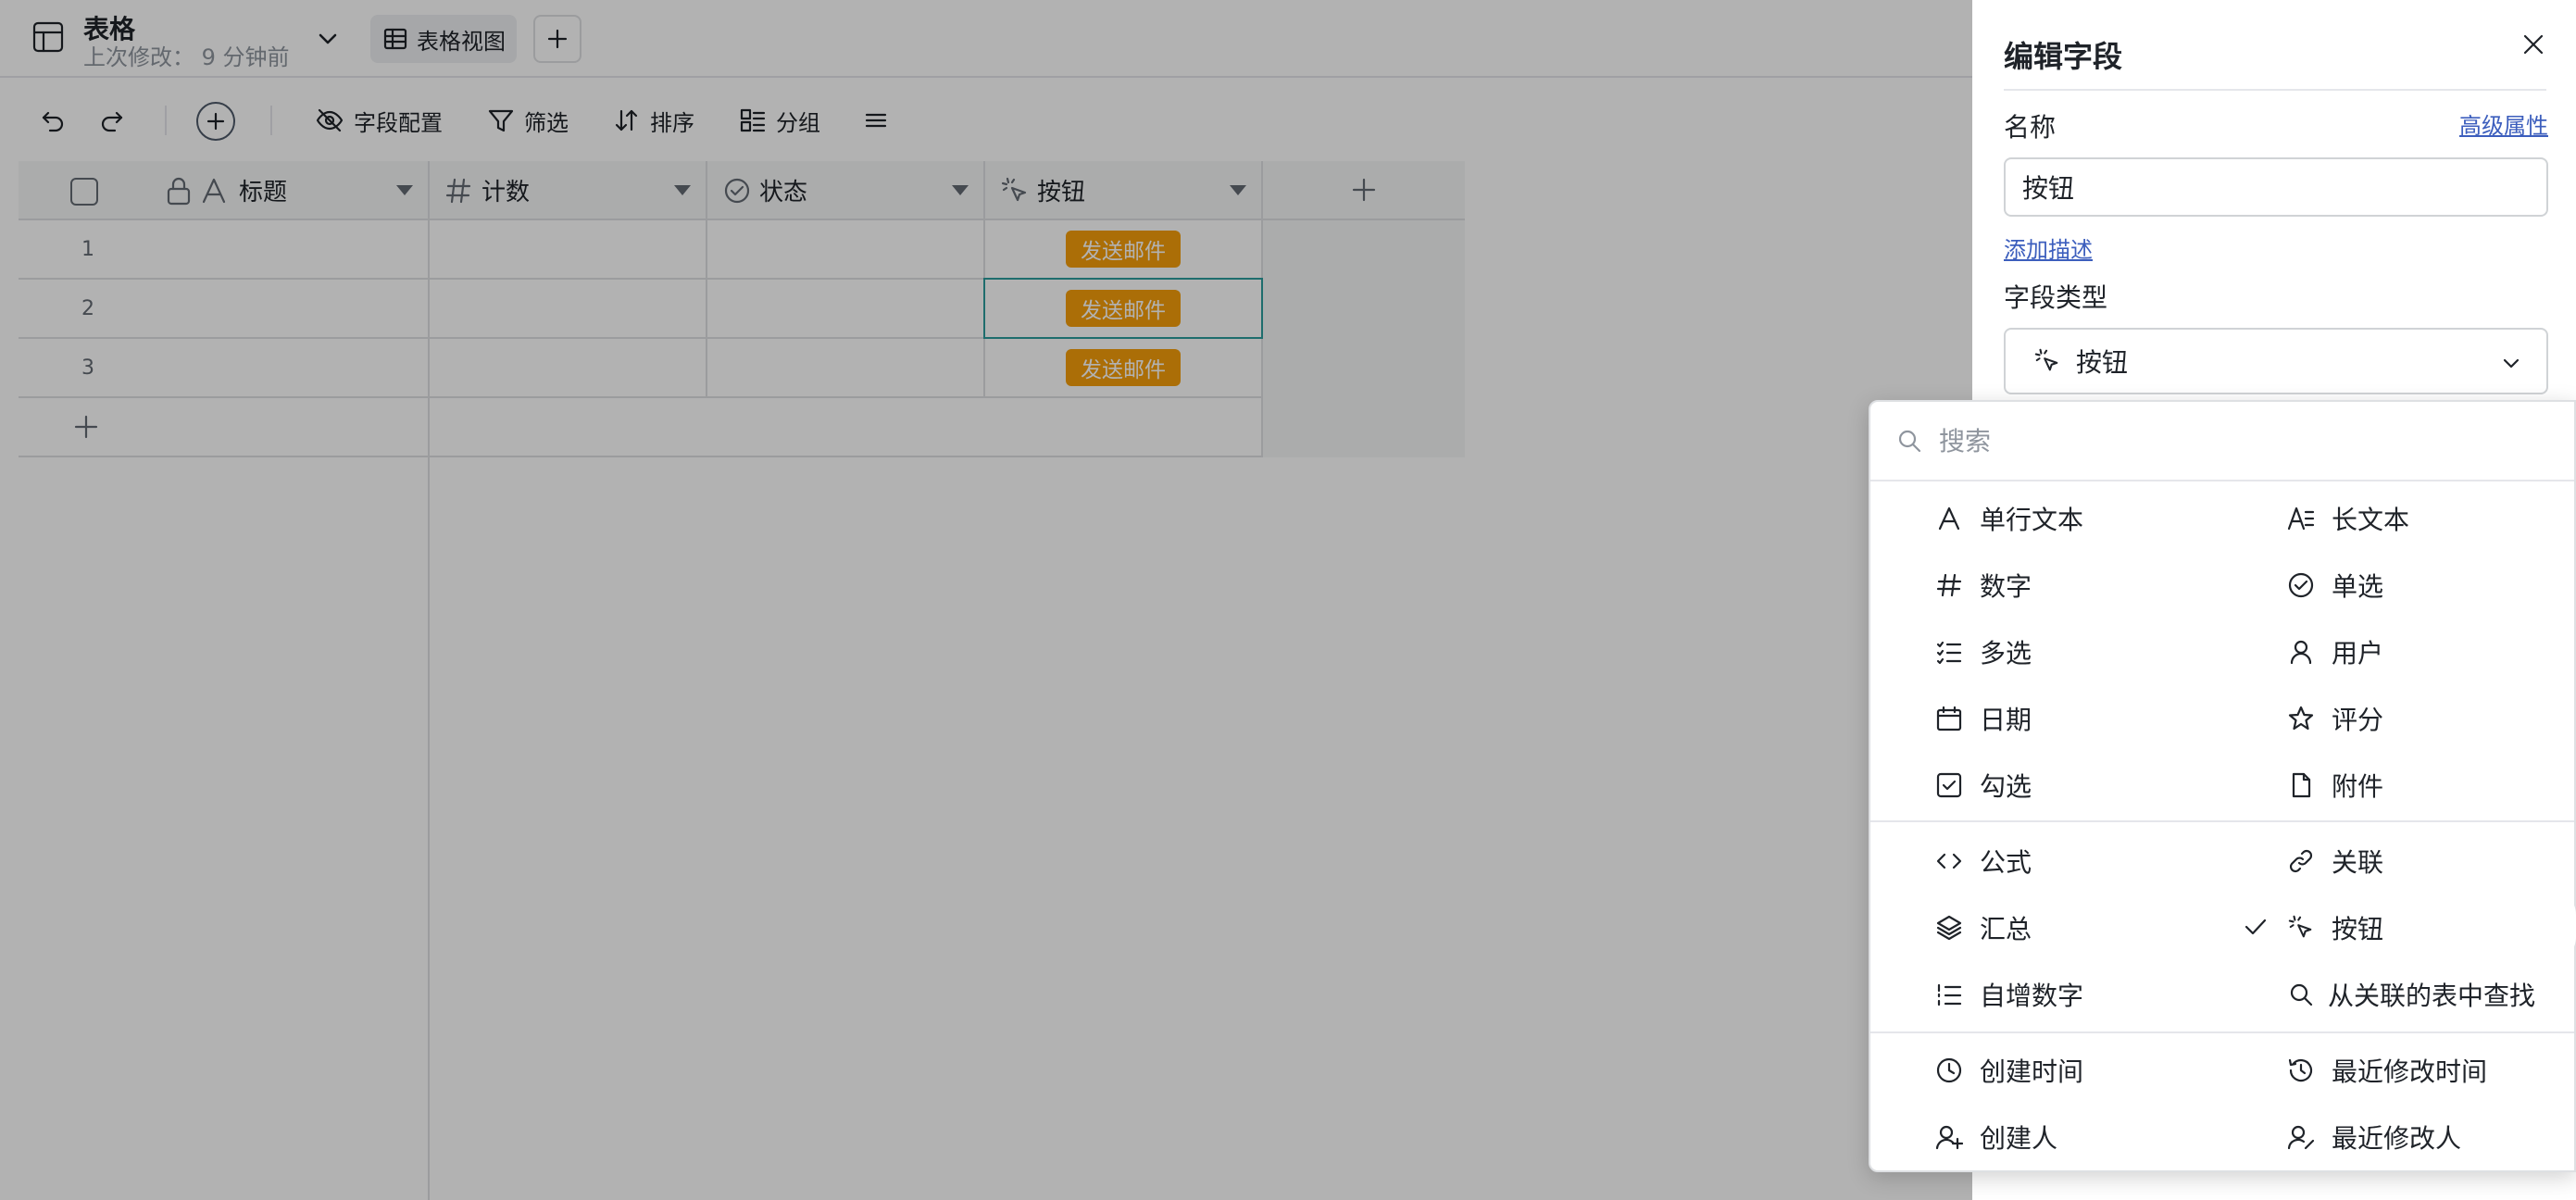 The image size is (2576, 1200). Describe the element at coordinates (2301, 585) in the screenshot. I see `check-circle-icon` at that location.